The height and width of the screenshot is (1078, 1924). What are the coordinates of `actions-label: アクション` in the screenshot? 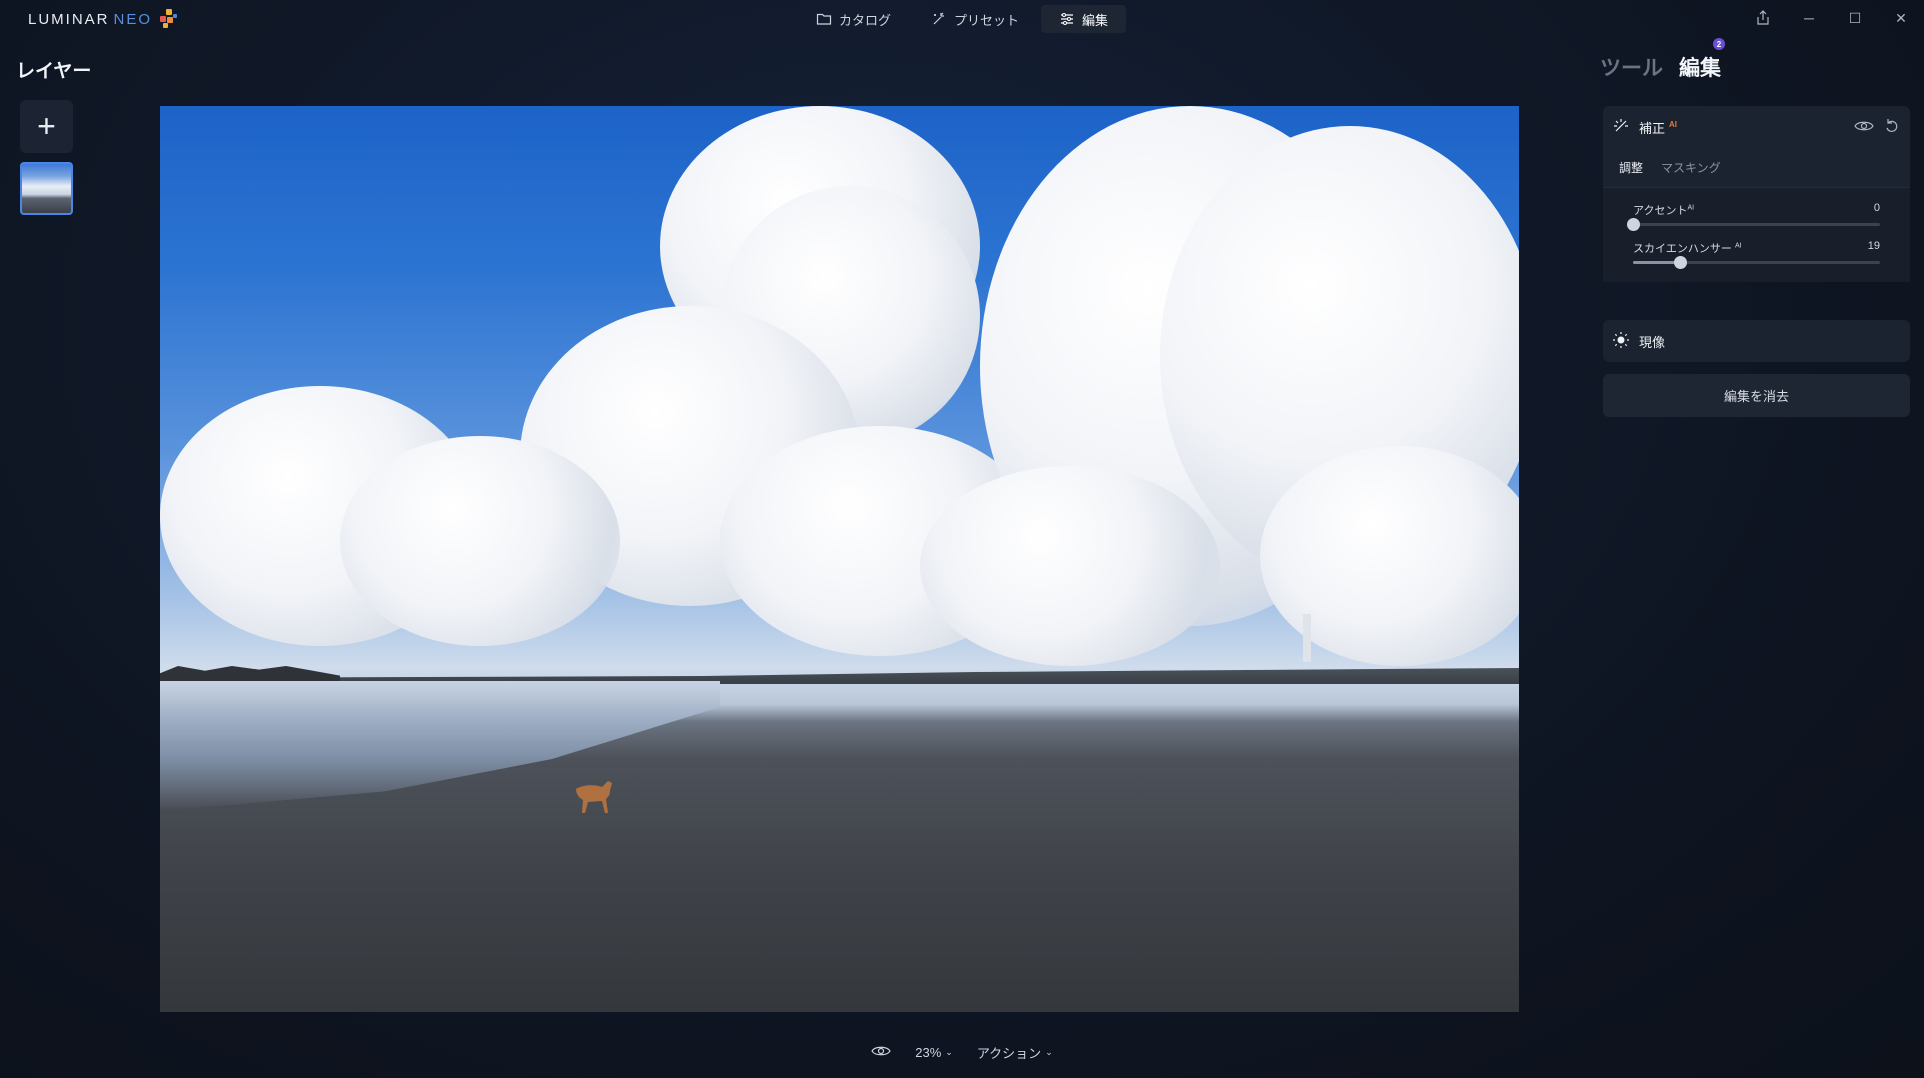 It's located at (1009, 1053).